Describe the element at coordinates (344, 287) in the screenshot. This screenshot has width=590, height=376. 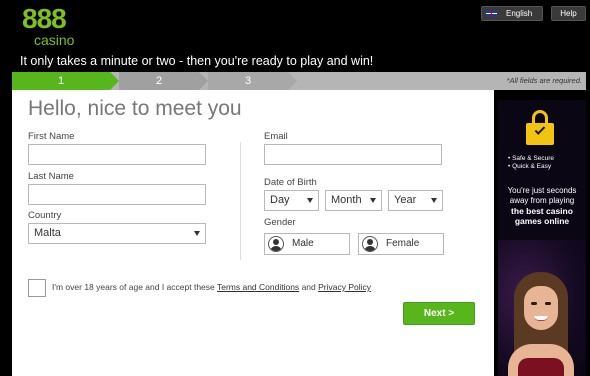
I see `privacy-link: Privacy Policy` at that location.